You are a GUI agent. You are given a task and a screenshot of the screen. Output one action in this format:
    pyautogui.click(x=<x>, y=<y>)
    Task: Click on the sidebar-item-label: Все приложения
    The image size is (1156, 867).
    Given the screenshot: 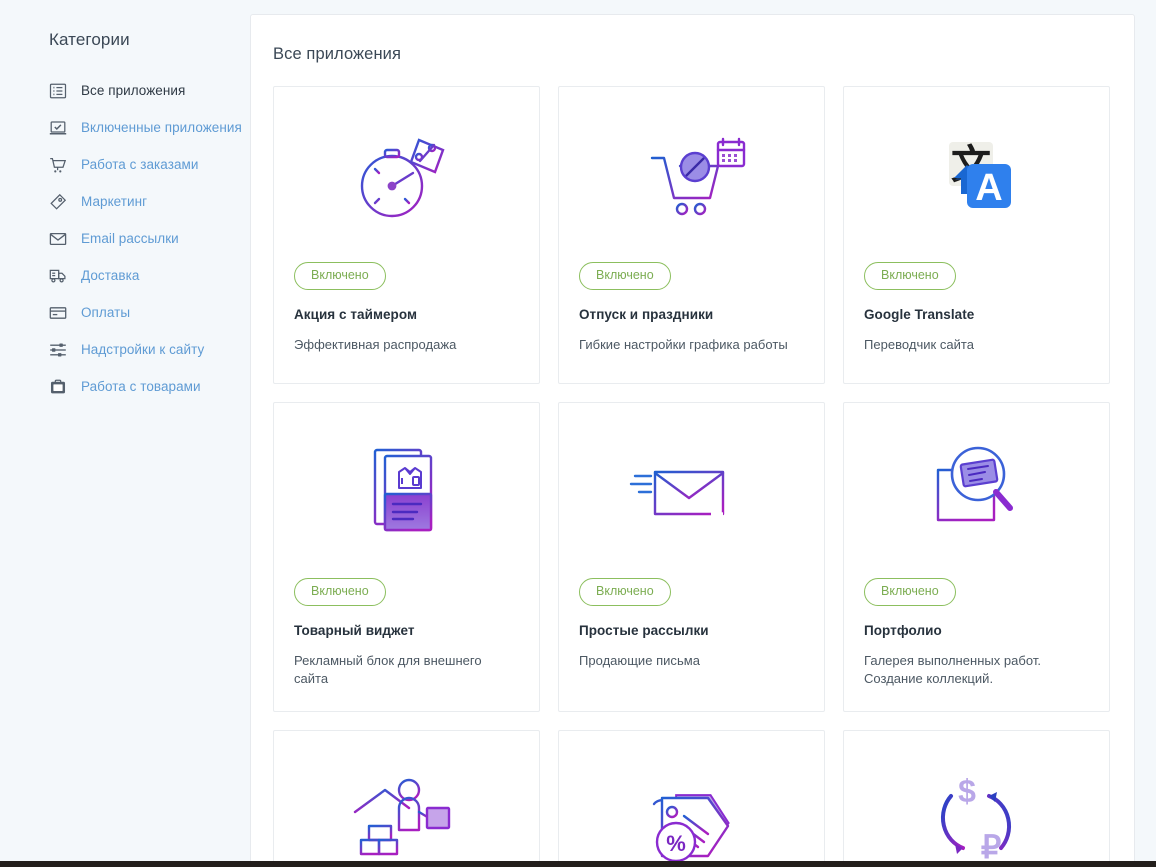 What is the action you would take?
    pyautogui.click(x=133, y=90)
    